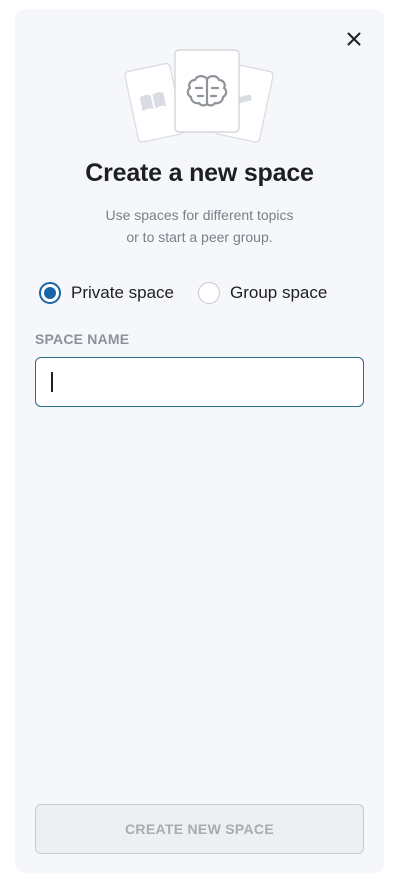 This screenshot has height=883, width=400. I want to click on close-button, so click(354, 39).